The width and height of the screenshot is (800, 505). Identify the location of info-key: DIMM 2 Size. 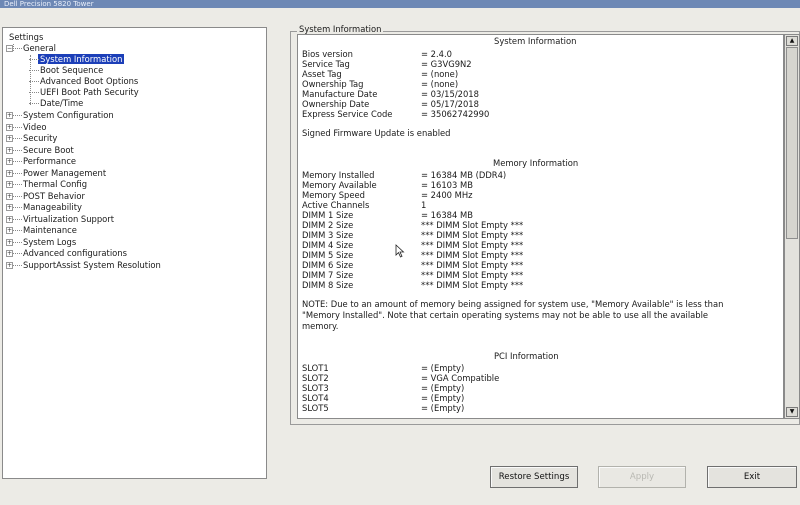
(328, 225).